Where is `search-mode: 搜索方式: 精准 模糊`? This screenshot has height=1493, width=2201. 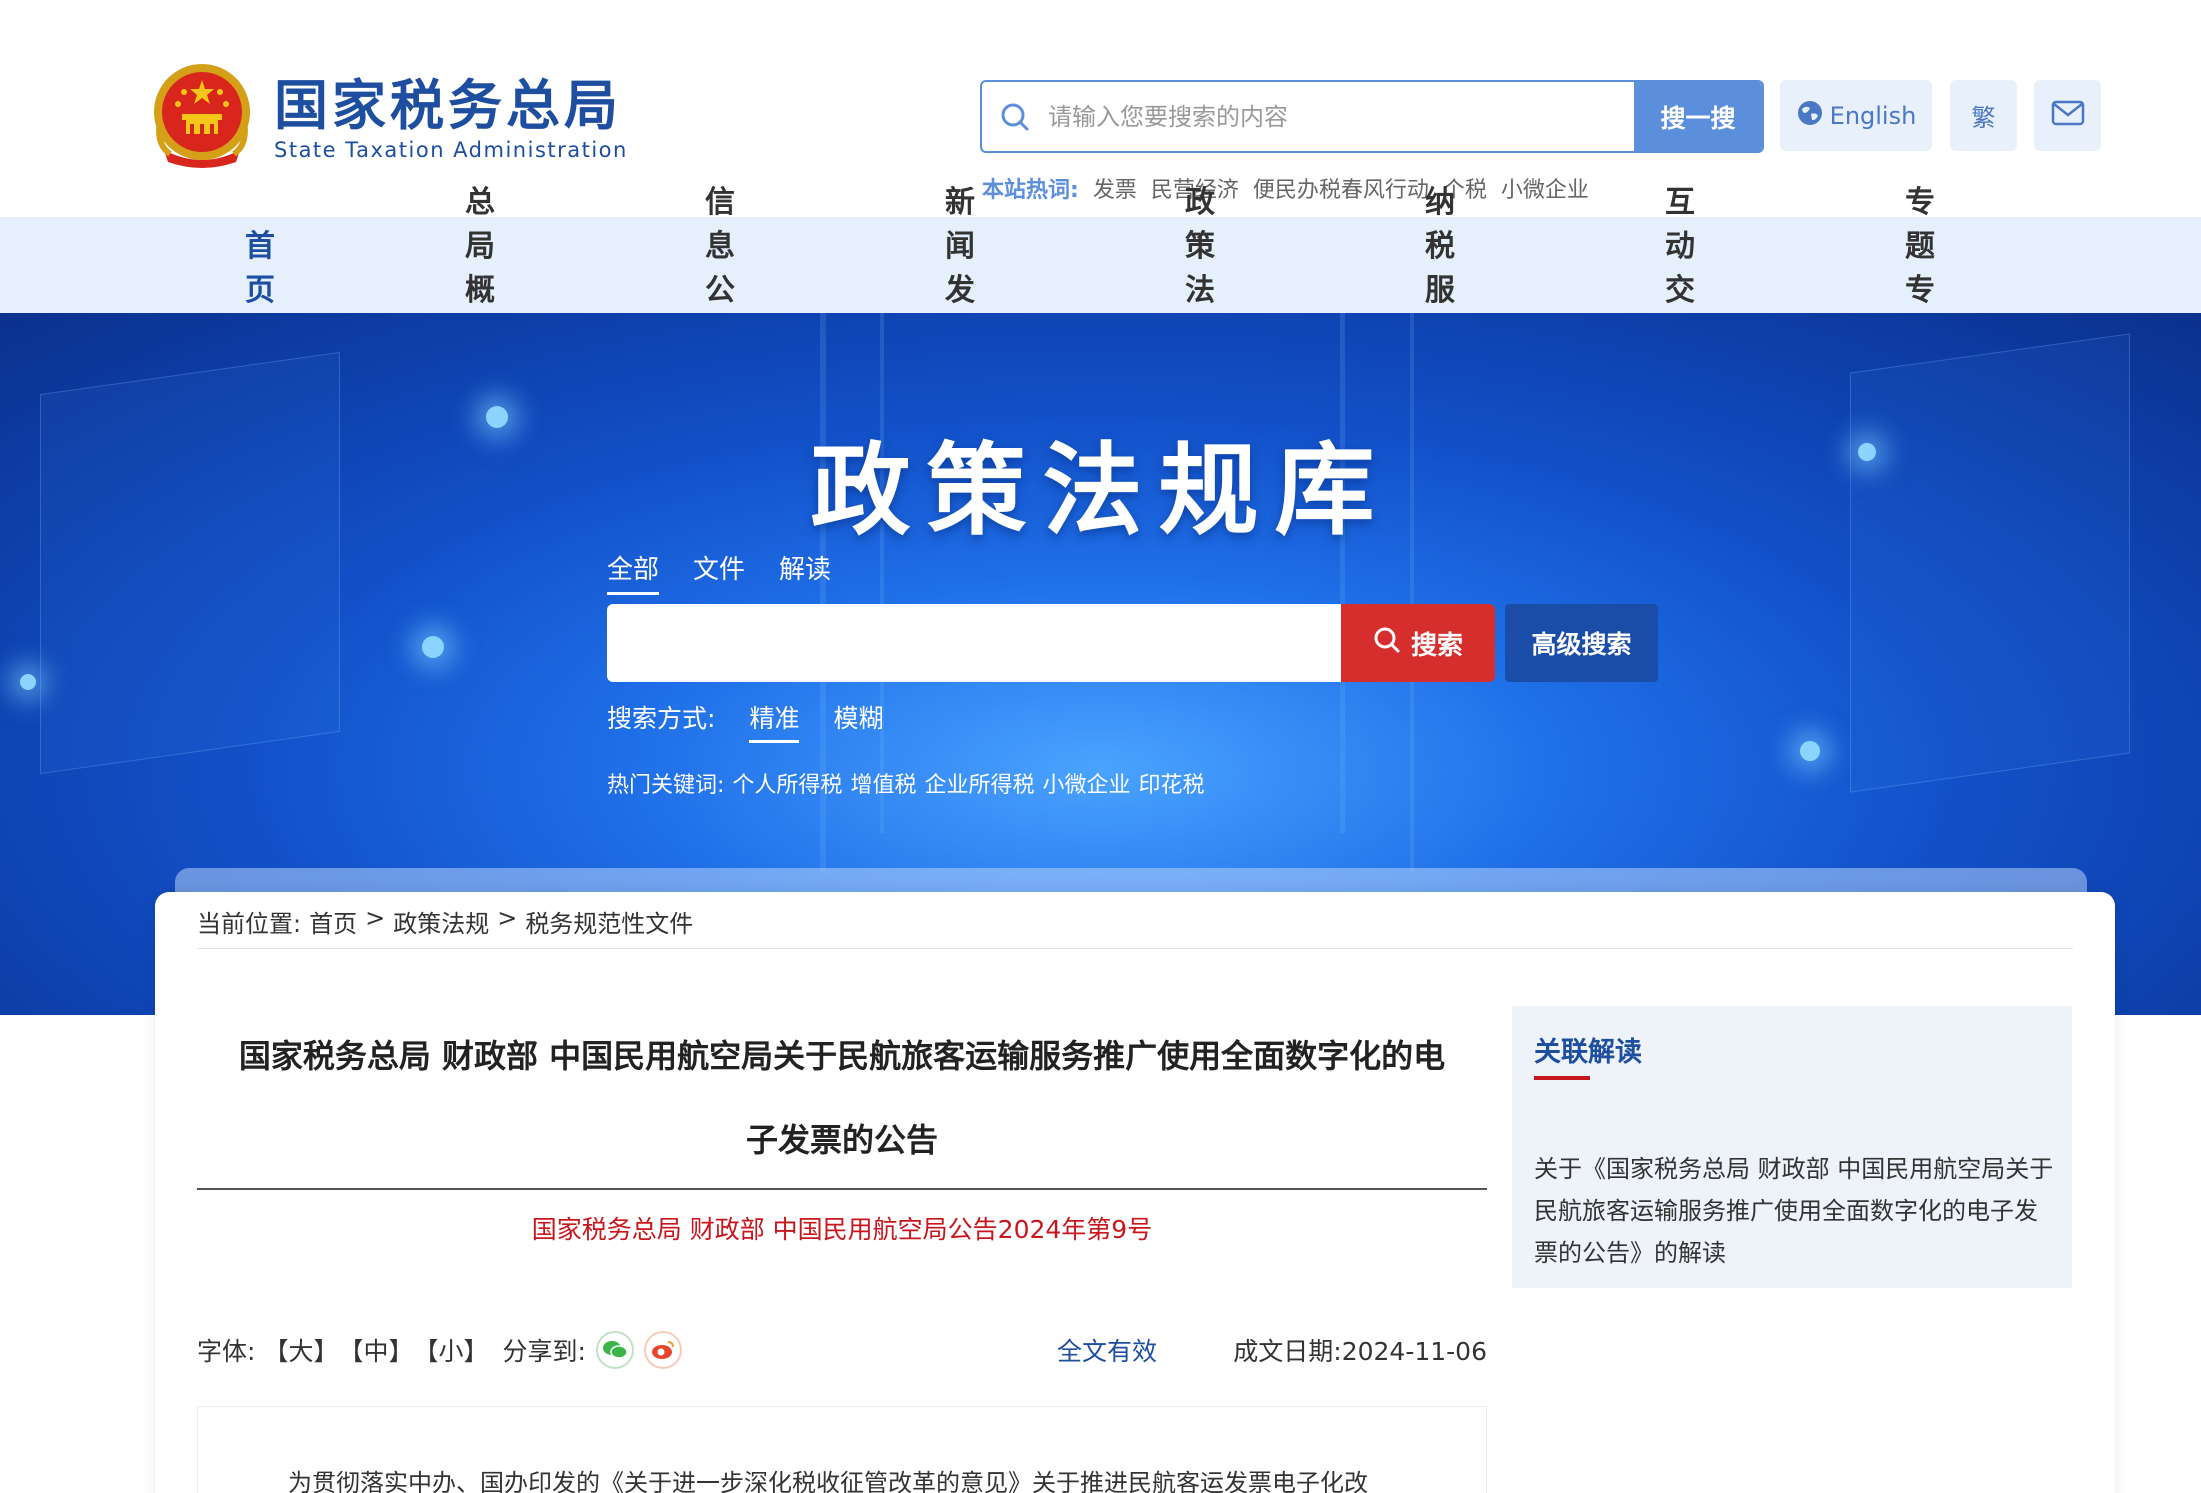 search-mode: 搜索方式: 精准 模糊 is located at coordinates (745, 721).